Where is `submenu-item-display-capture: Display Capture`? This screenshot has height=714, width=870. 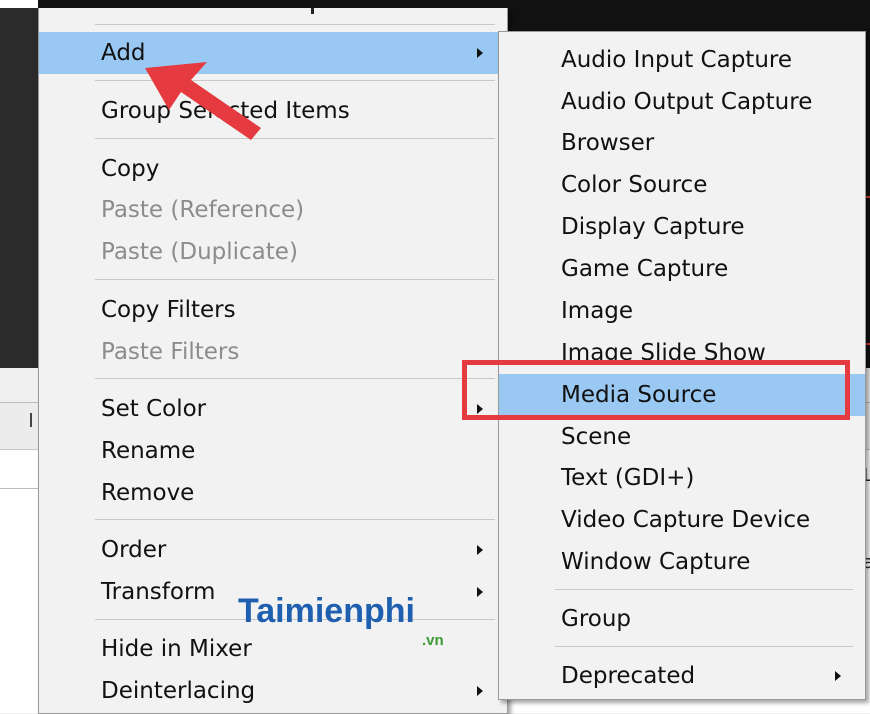
submenu-item-display-capture: Display Capture is located at coordinates (682, 227).